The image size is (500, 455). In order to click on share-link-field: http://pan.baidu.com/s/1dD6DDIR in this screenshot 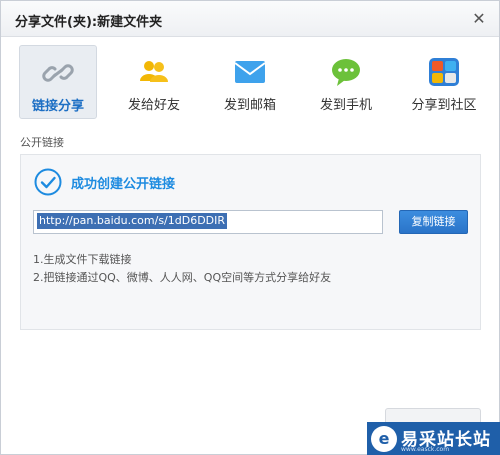, I will do `click(208, 222)`.